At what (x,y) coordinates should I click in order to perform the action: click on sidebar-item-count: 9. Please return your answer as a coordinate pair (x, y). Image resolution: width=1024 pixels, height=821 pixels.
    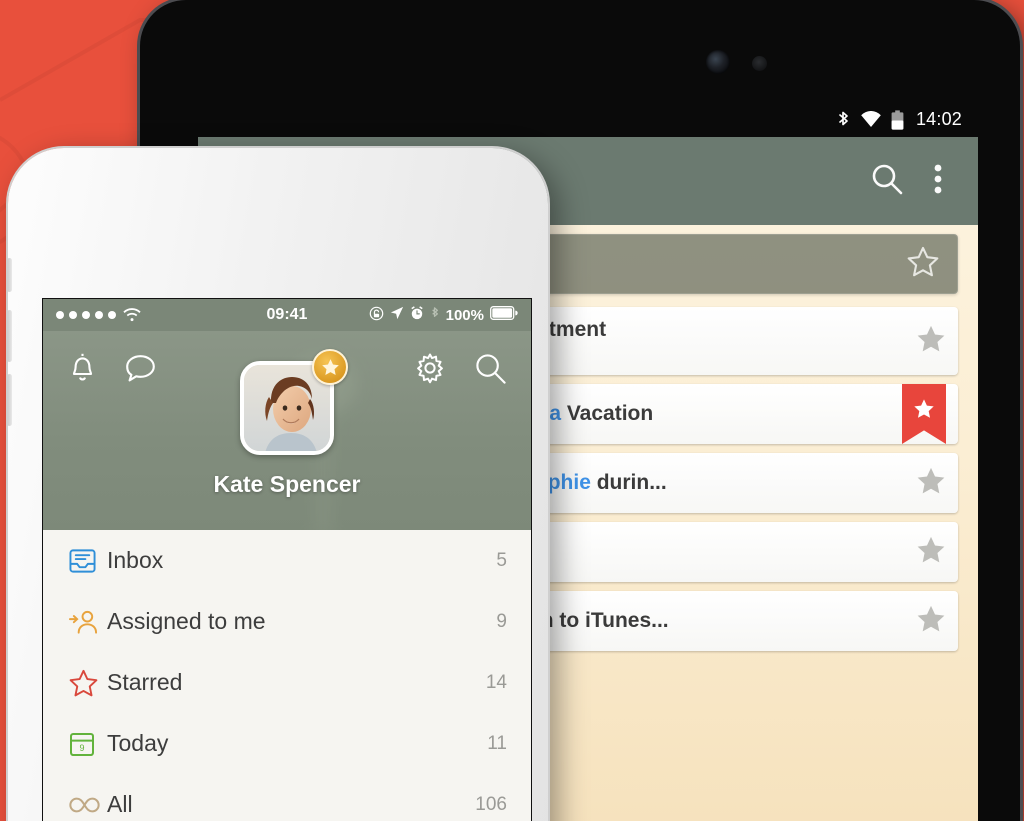
    Looking at the image, I should click on (501, 621).